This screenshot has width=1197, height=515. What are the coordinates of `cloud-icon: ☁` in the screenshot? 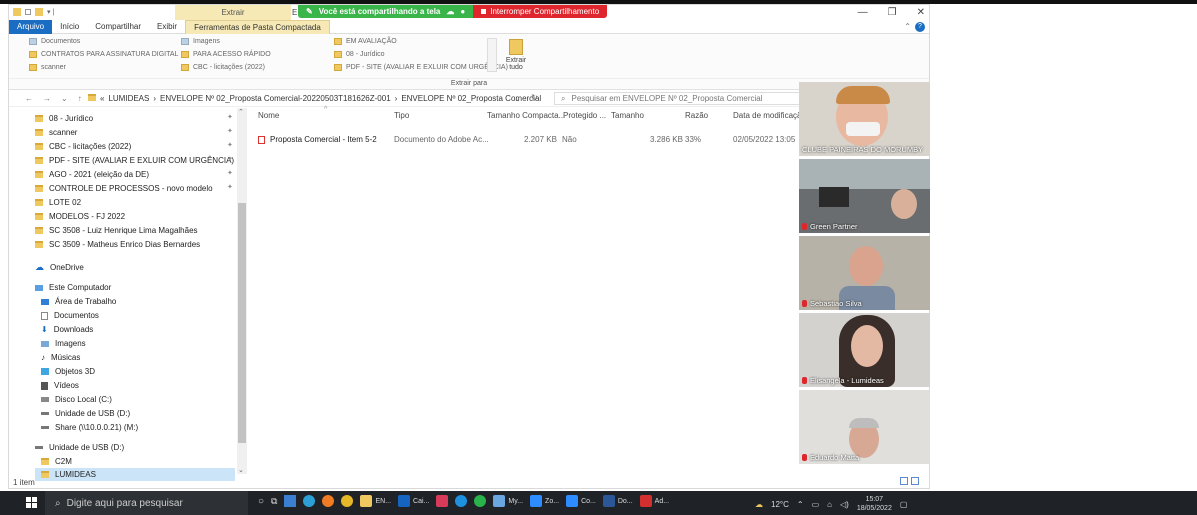 It's located at (450, 11).